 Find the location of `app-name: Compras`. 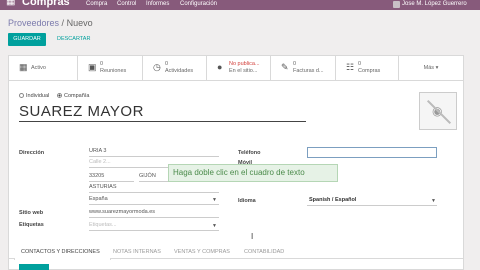

app-name: Compras is located at coordinates (46, 4).